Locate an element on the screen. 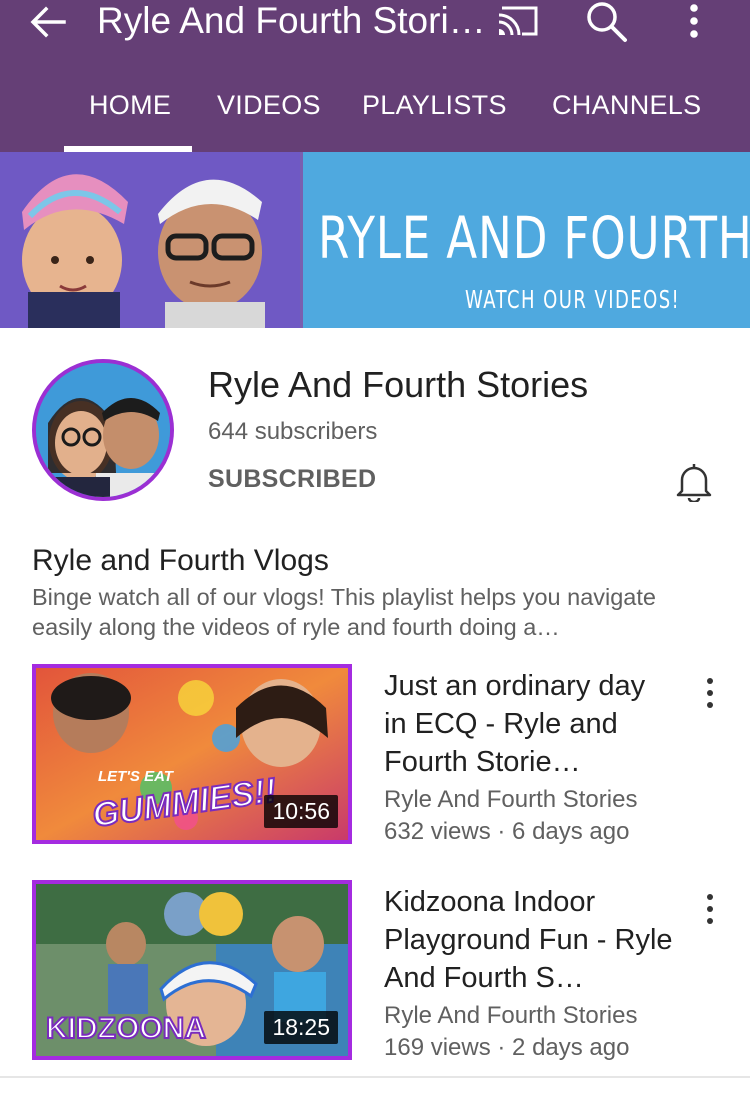 Image resolution: width=750 pixels, height=1102 pixels. channel-avatar is located at coordinates (103, 430).